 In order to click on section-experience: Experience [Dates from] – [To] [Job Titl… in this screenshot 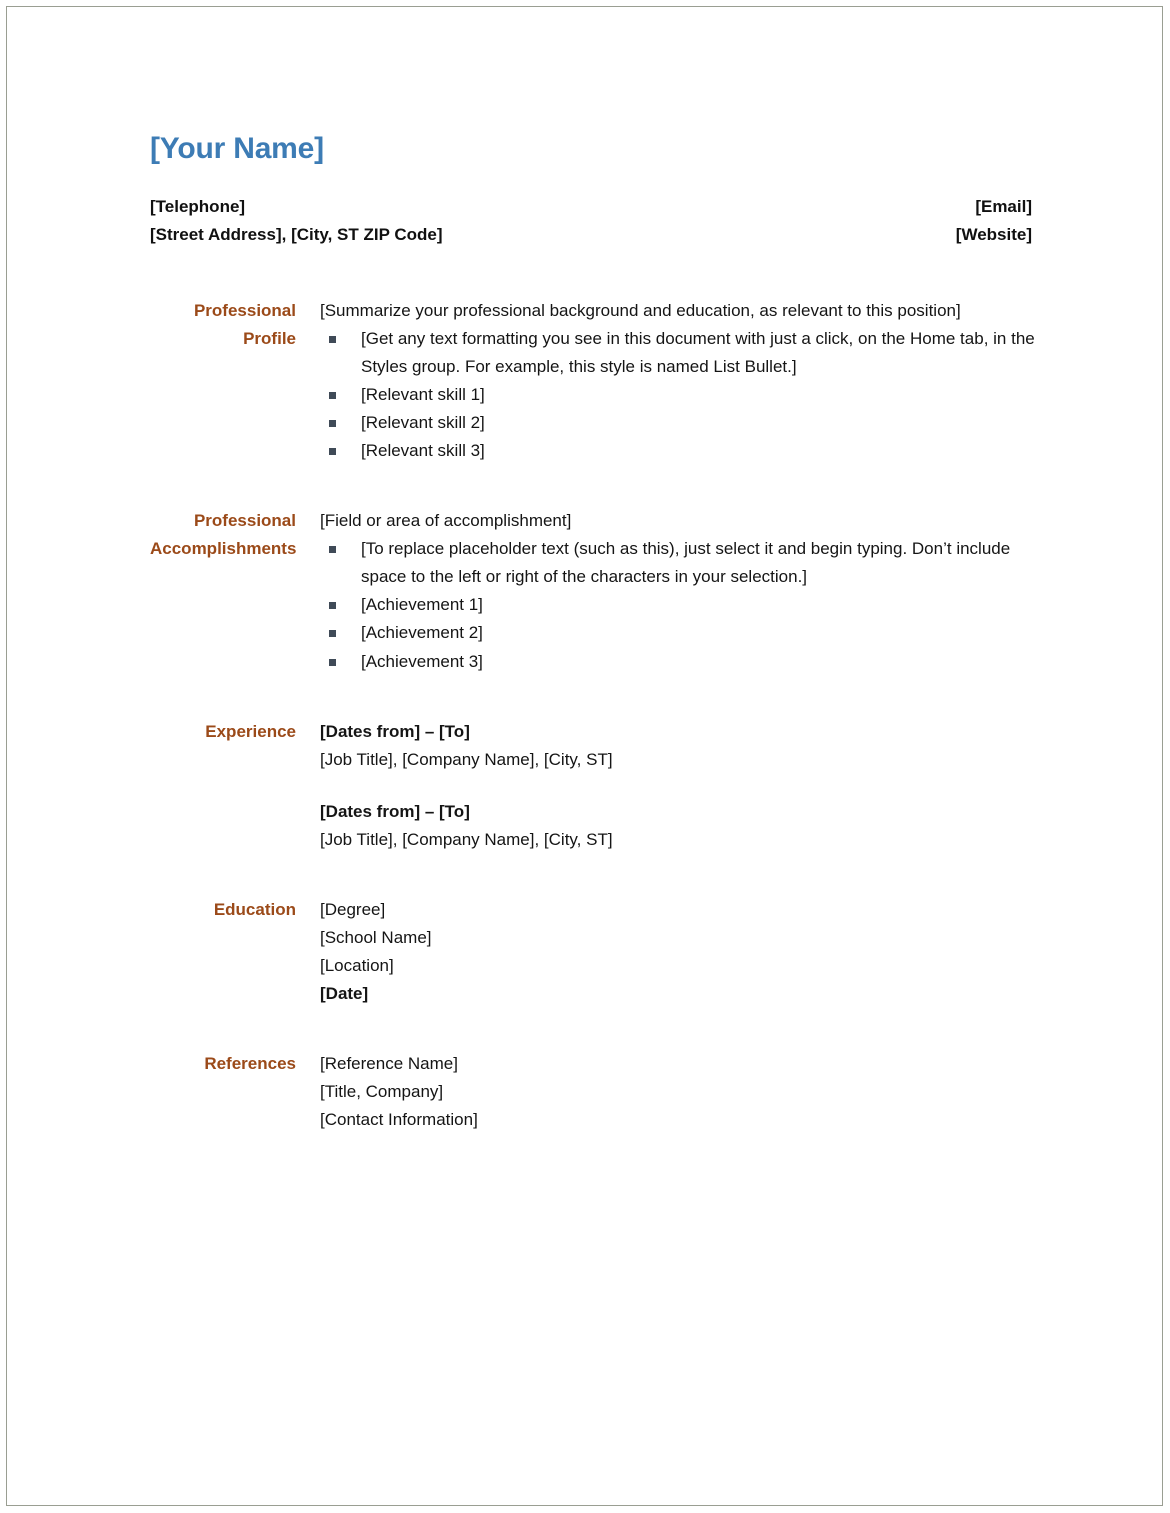, I will do `click(595, 786)`.